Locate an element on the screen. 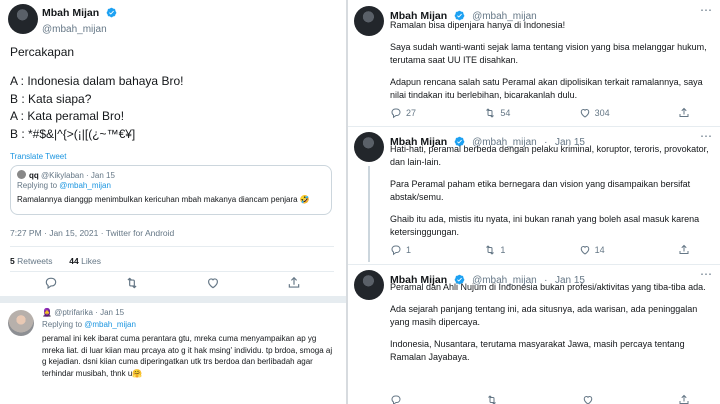 The height and width of the screenshot is (404, 720). reply-handle-date: @ptrifarika · Jan 15 is located at coordinates (89, 312).